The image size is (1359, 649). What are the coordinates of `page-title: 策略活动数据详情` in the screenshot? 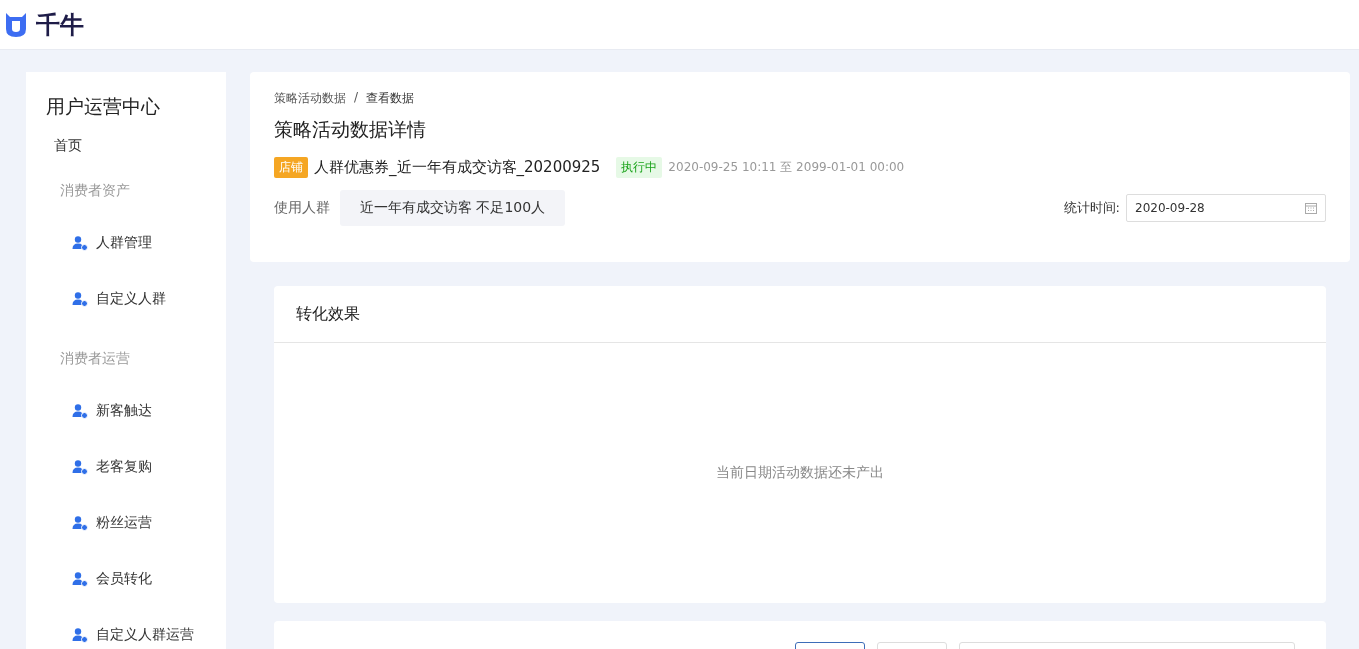 It's located at (350, 129).